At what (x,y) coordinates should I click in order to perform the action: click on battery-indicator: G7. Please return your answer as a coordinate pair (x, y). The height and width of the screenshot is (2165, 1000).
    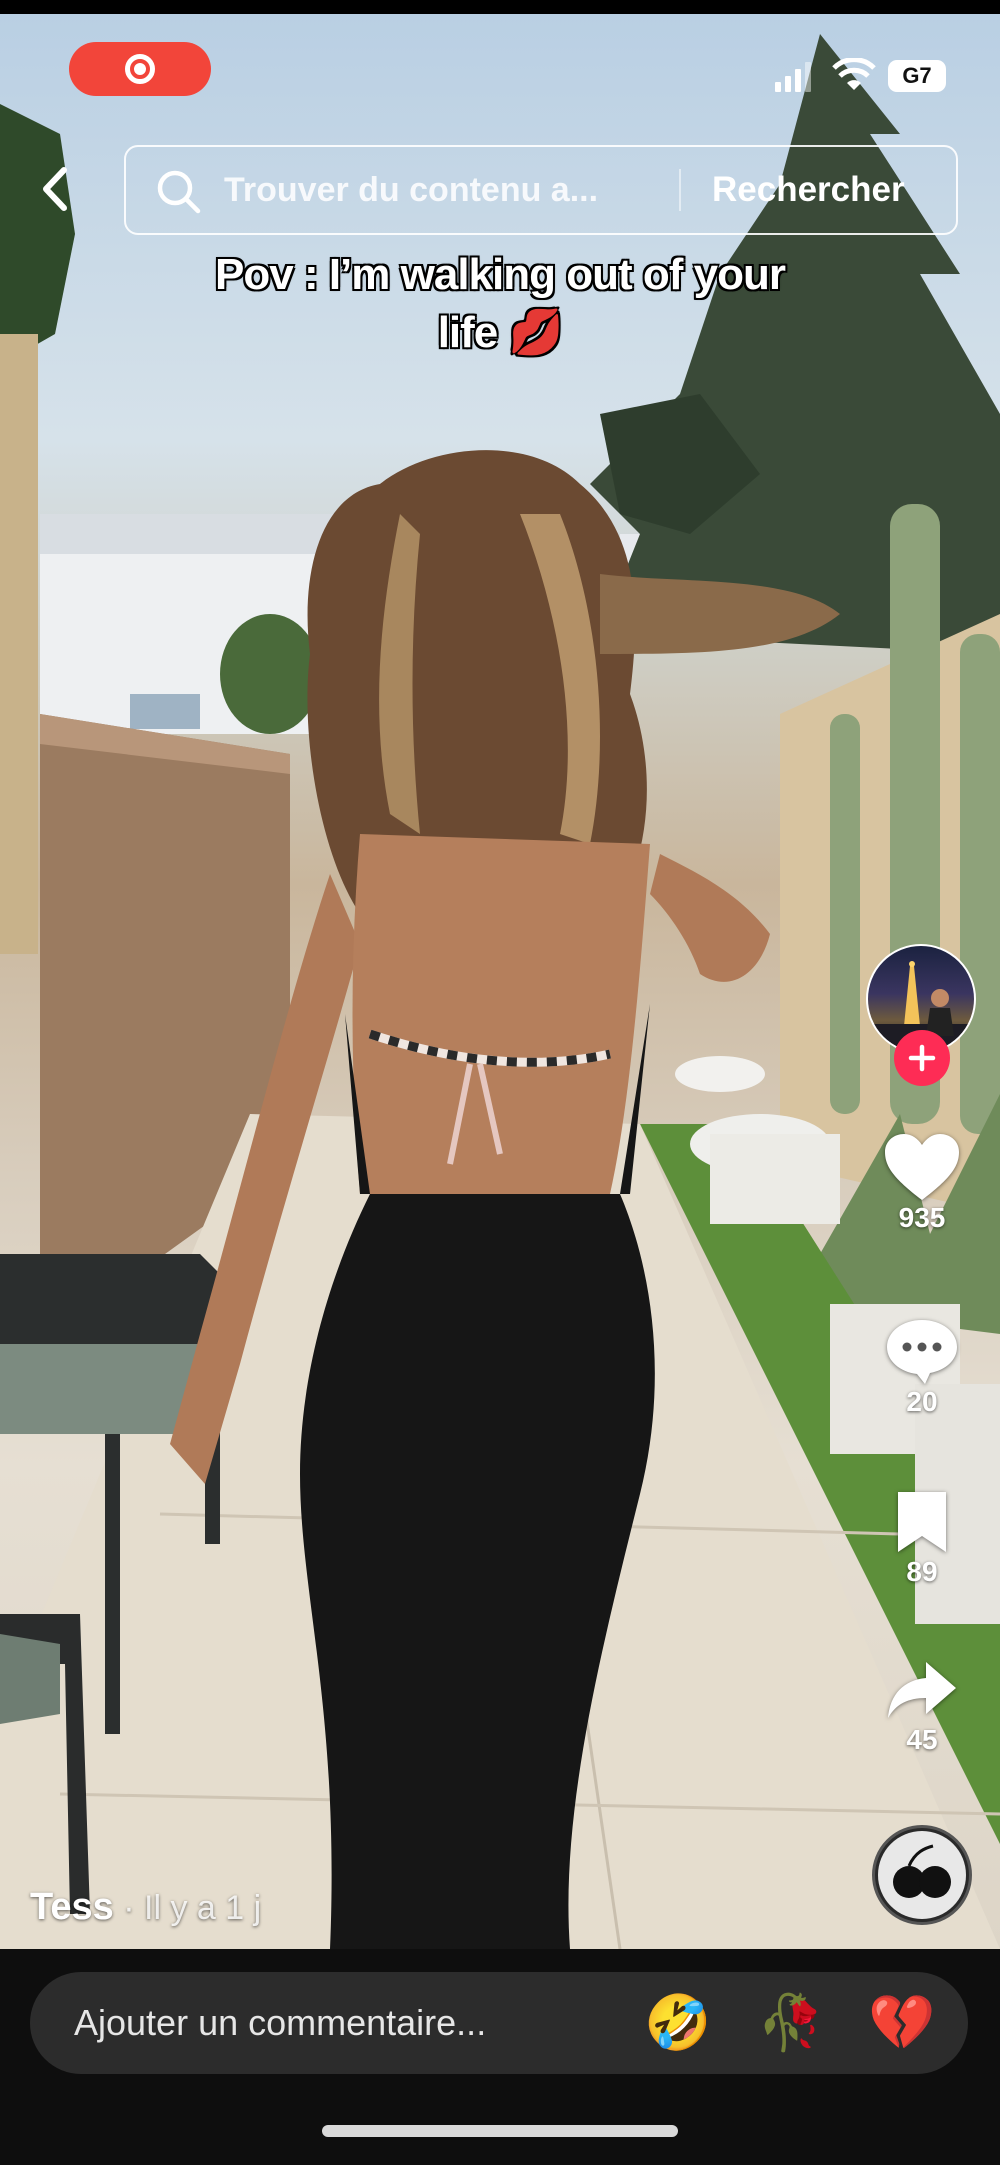
    Looking at the image, I should click on (917, 76).